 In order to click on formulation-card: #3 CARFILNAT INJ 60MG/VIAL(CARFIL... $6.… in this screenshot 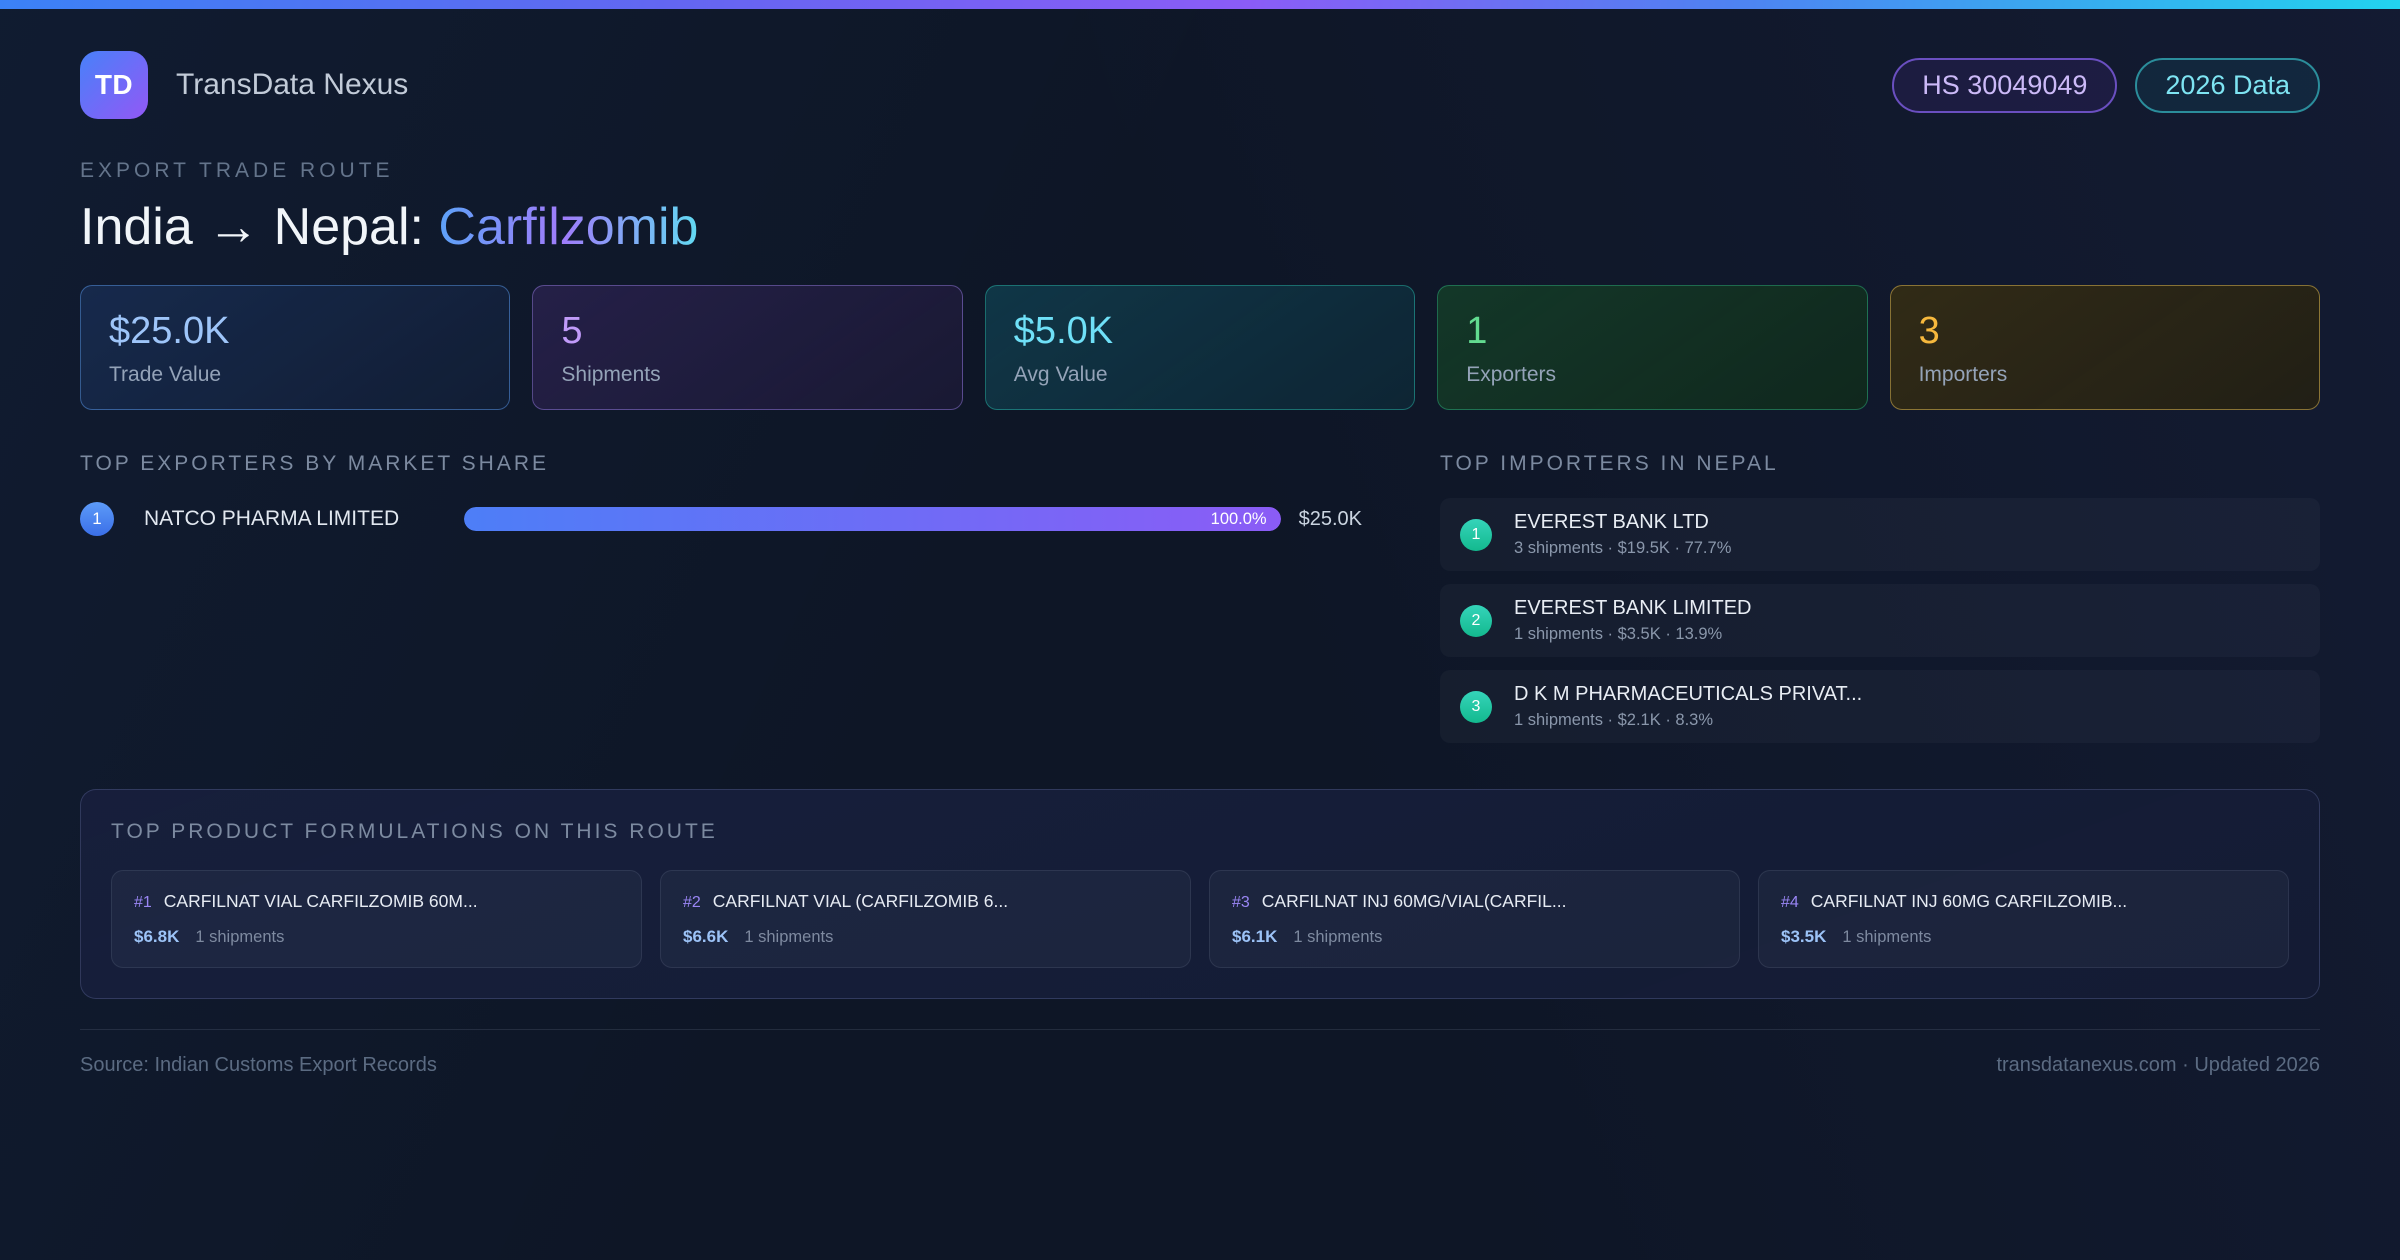, I will do `click(1474, 919)`.